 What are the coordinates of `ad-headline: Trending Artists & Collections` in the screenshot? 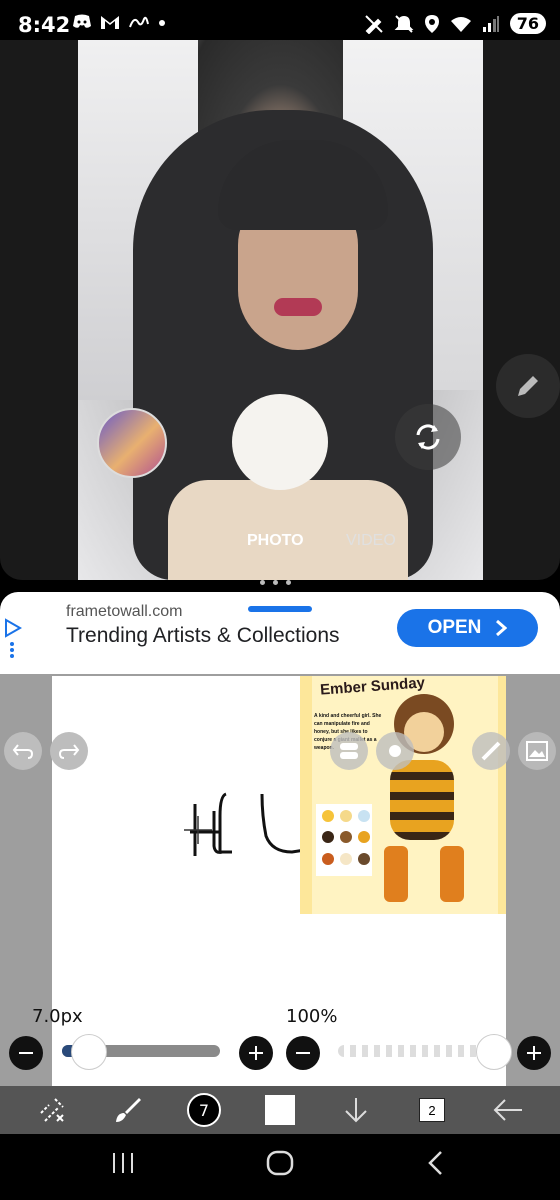 It's located at (203, 636).